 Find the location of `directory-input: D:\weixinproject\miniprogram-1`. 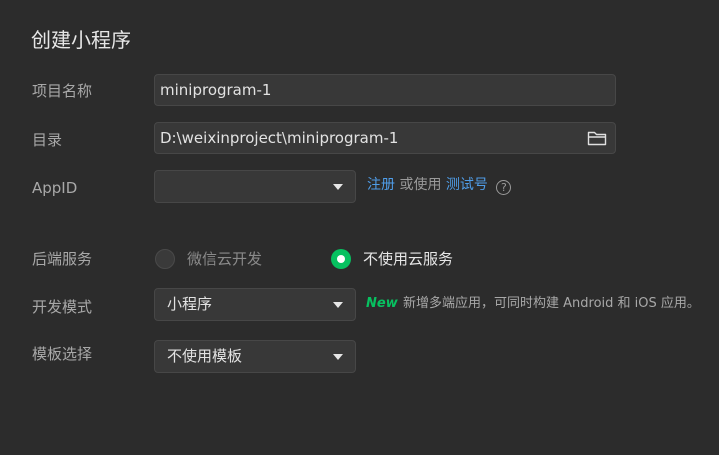

directory-input: D:\weixinproject\miniprogram-1 is located at coordinates (385, 138).